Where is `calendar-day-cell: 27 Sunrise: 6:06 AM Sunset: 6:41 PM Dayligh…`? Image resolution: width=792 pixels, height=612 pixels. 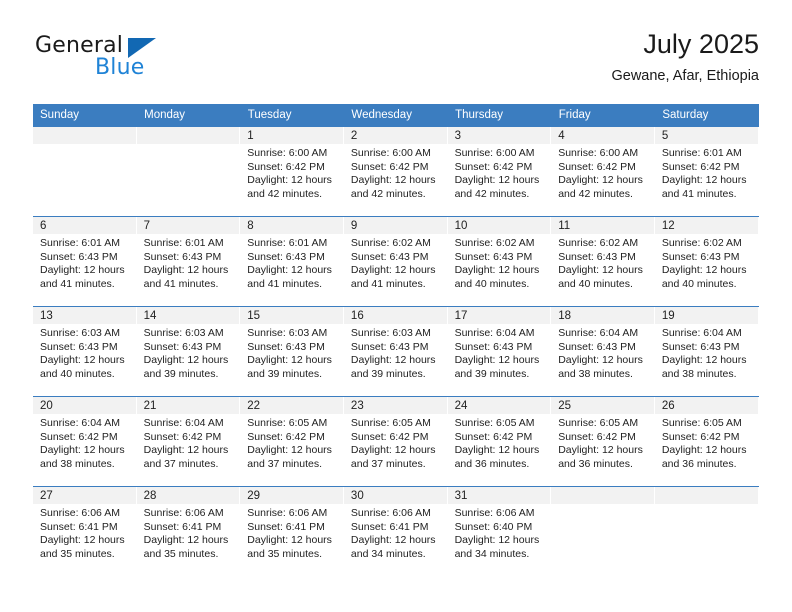
calendar-day-cell: 27 Sunrise: 6:06 AM Sunset: 6:41 PM Dayligh… is located at coordinates (85, 531).